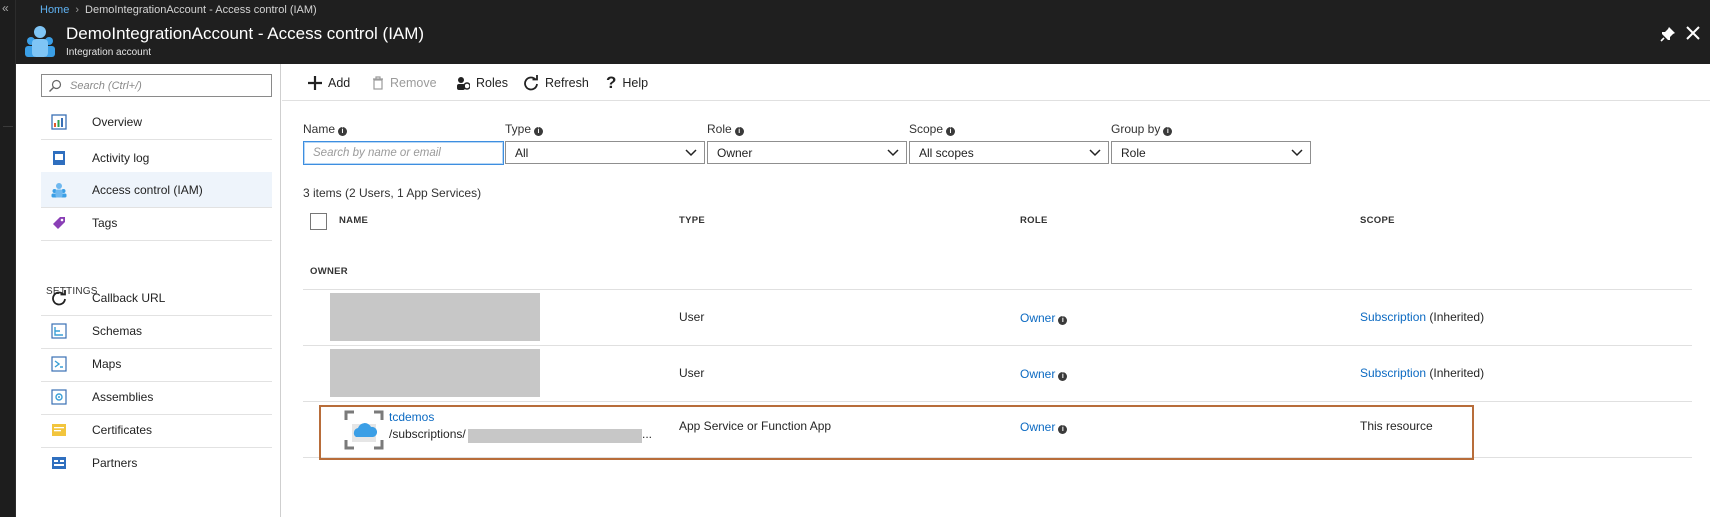 This screenshot has height=517, width=1710. Describe the element at coordinates (692, 220) in the screenshot. I see `column-header-type: TYPE` at that location.